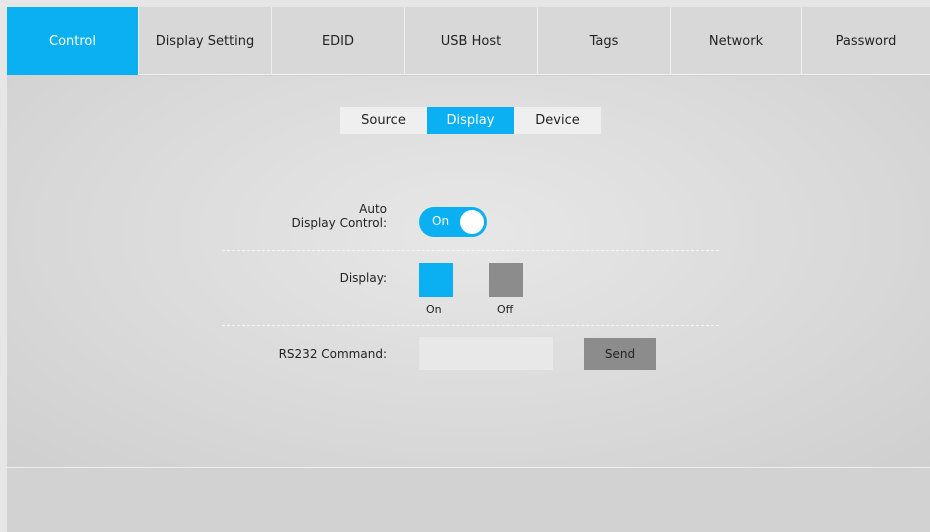  I want to click on tab-control: Control, so click(73, 41).